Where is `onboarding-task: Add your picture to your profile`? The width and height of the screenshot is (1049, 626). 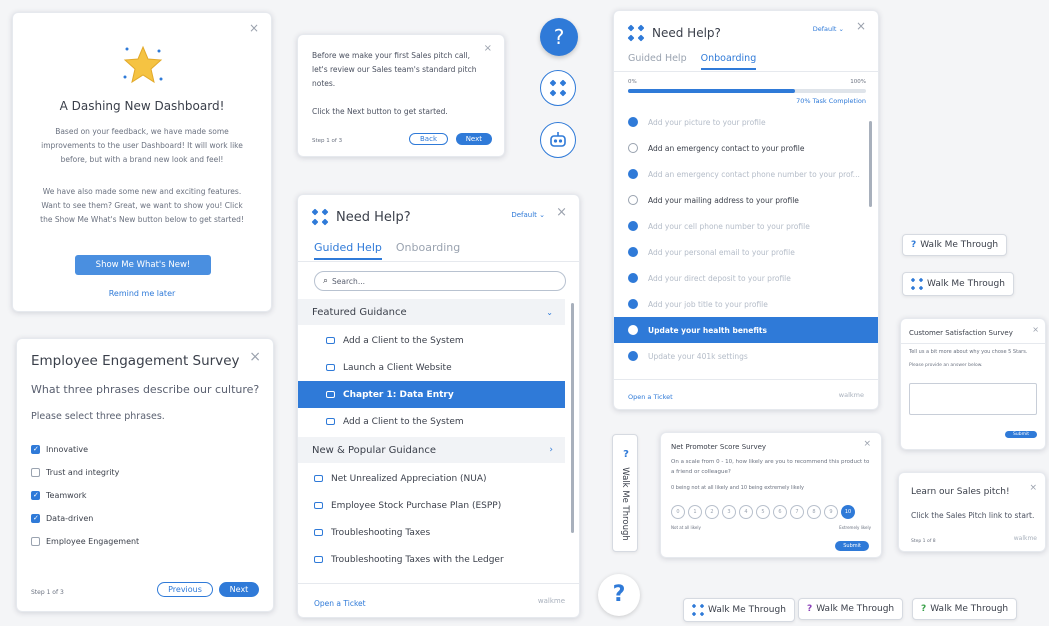
onboarding-task: Add your picture to your profile is located at coordinates (746, 122).